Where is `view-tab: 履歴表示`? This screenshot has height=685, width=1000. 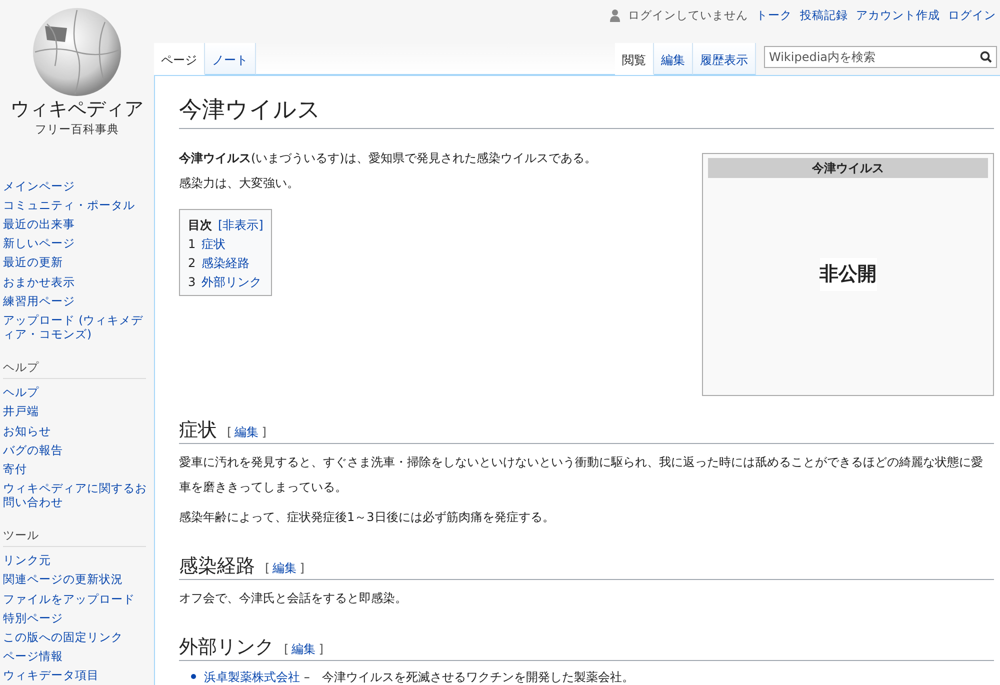
view-tab: 履歴表示 is located at coordinates (724, 59).